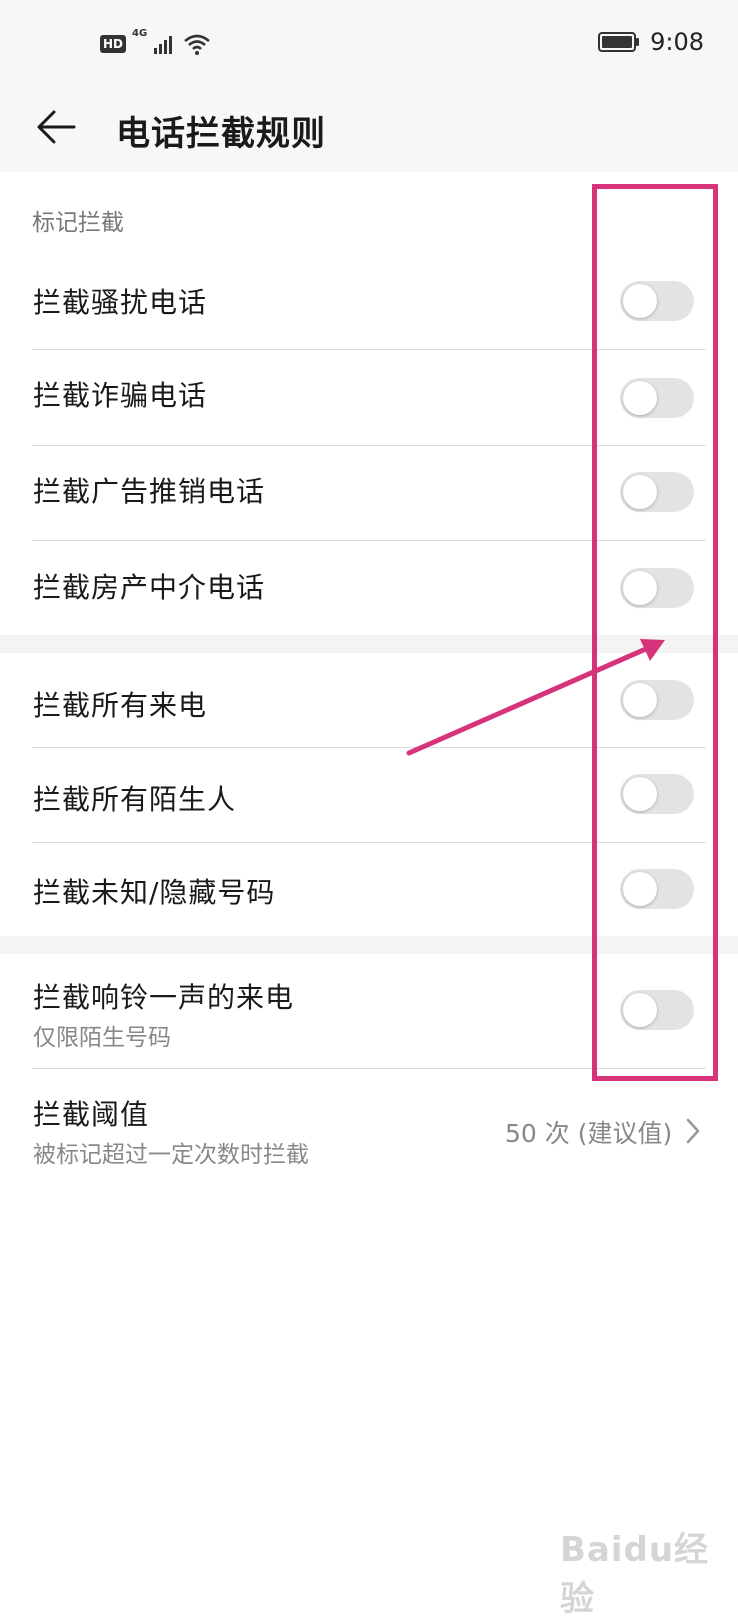 Image resolution: width=738 pixels, height=1620 pixels. Describe the element at coordinates (149, 491) in the screenshot. I see `setting-label: 拦截广告推销电话` at that location.